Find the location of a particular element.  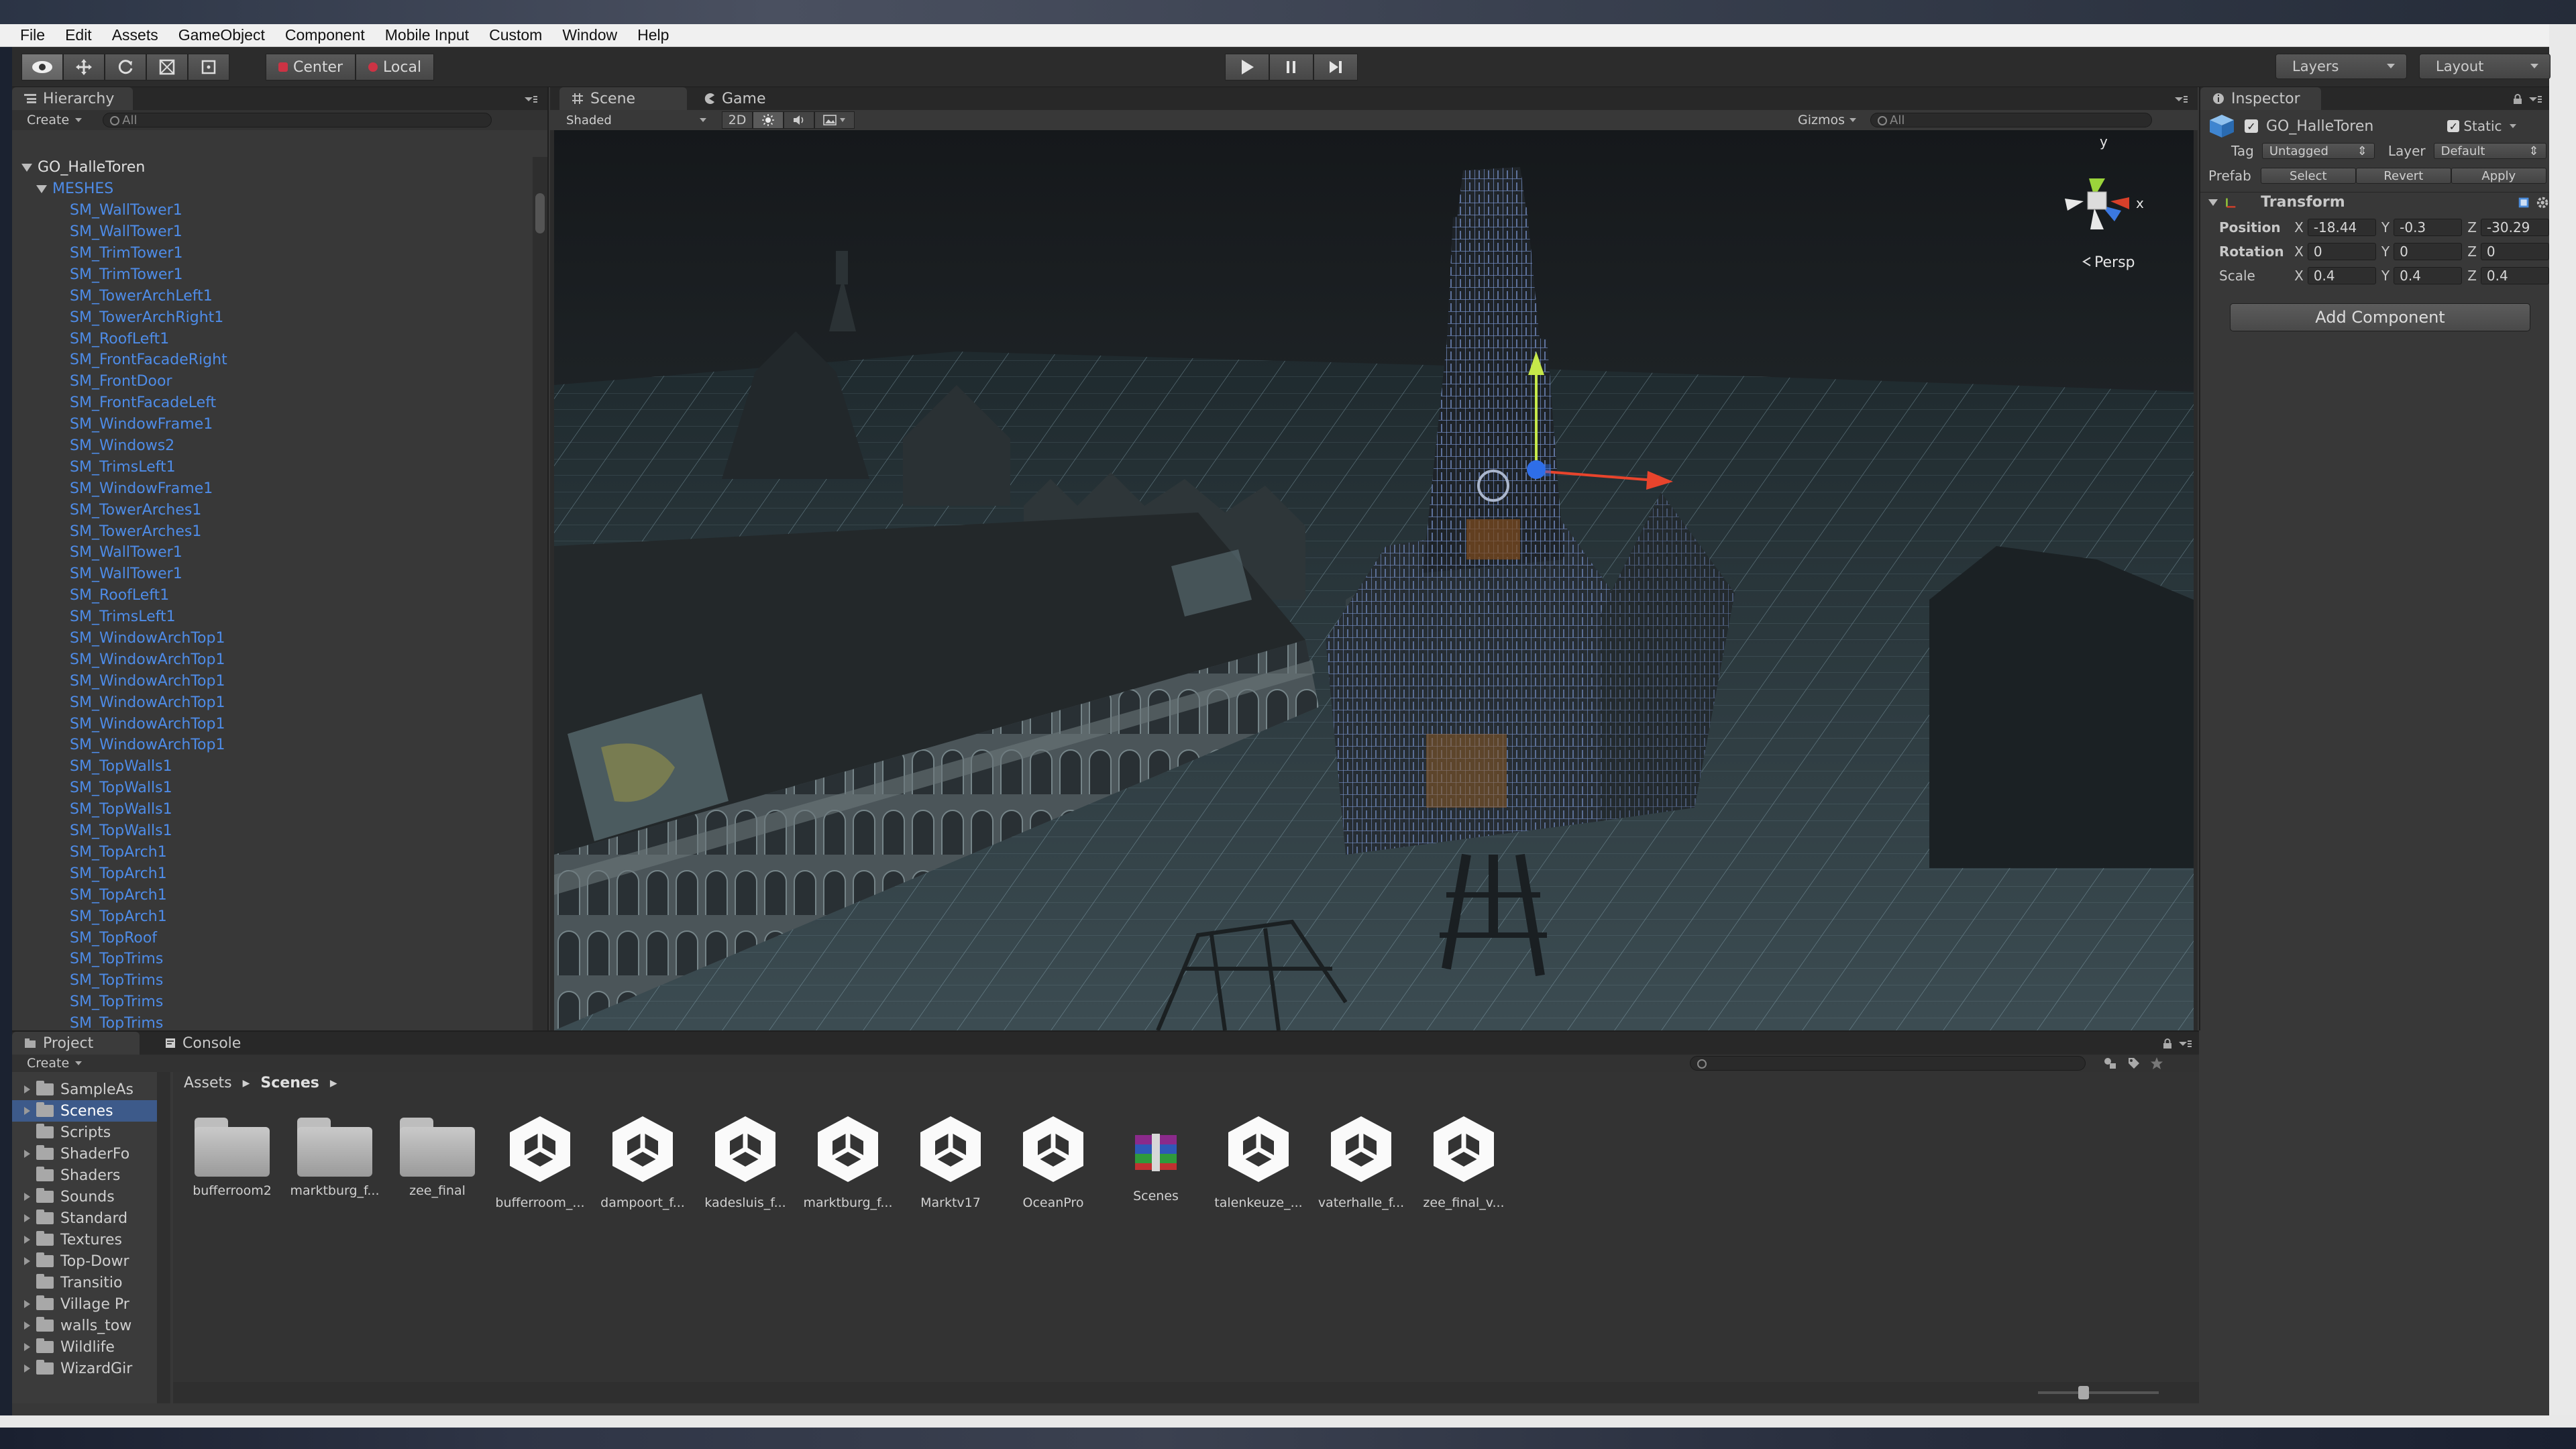

menu-custom: Custom is located at coordinates (515, 35).